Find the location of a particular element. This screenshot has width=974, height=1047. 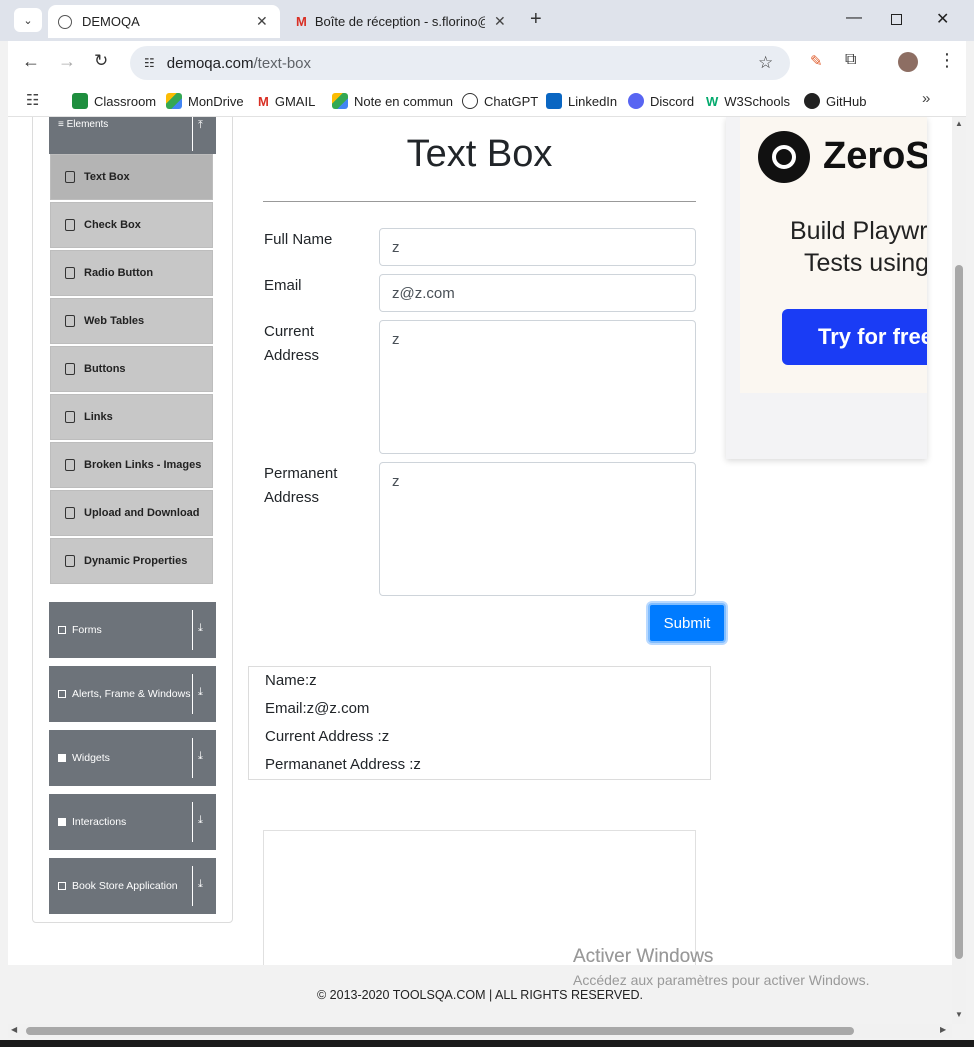

close-window-icon: ✕ is located at coordinates (942, 19).